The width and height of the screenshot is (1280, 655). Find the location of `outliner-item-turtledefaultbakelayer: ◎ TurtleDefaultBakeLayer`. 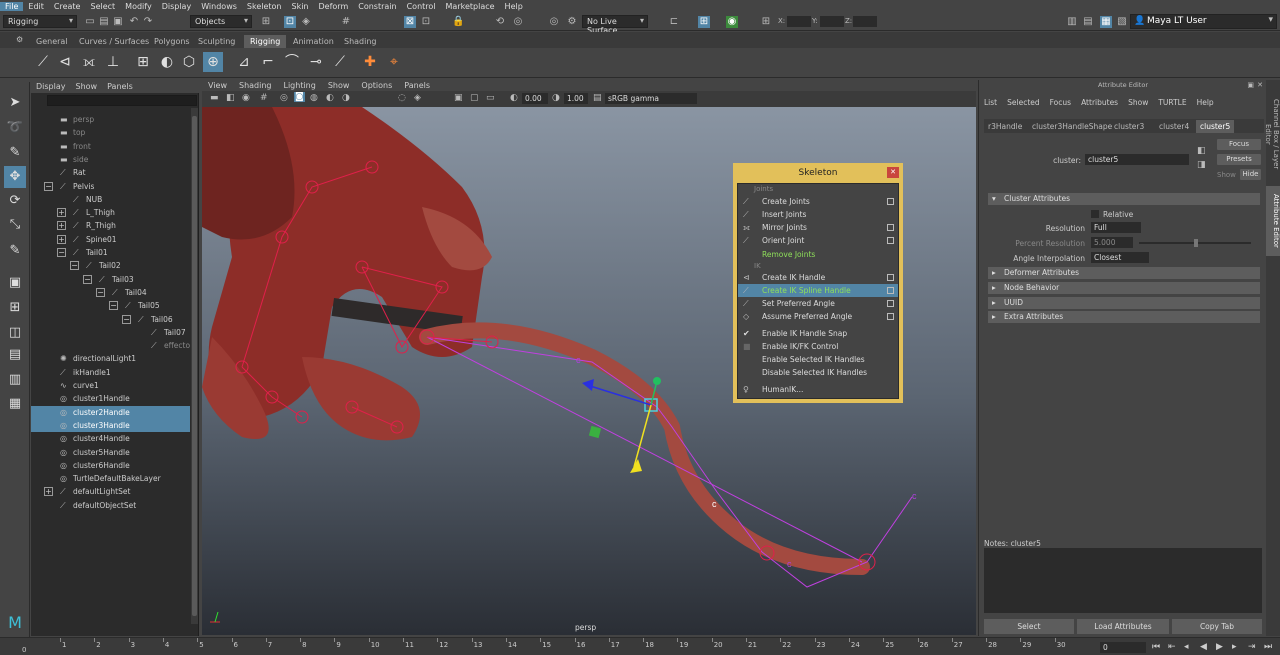

outliner-item-turtledefaultbakelayer: ◎ TurtleDefaultBakeLayer is located at coordinates (110, 478).